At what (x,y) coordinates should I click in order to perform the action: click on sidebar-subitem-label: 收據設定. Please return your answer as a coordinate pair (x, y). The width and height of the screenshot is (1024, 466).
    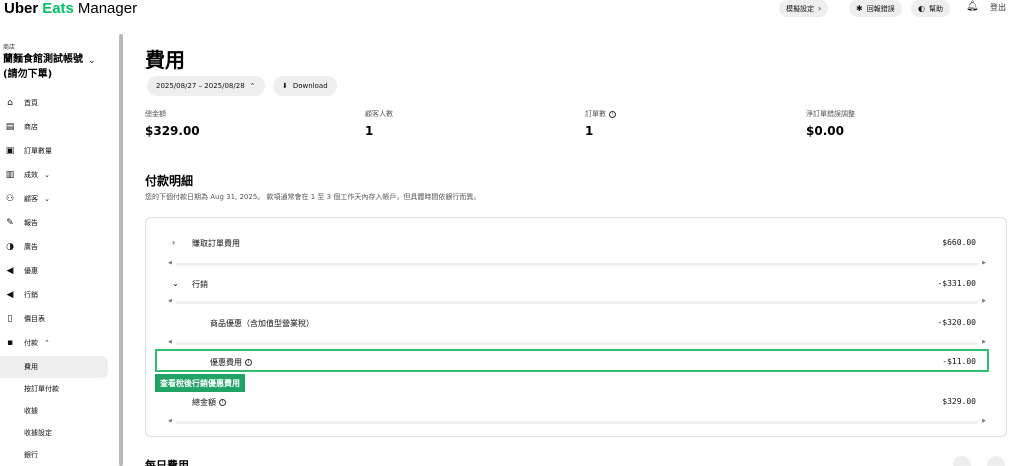
    Looking at the image, I should click on (38, 433).